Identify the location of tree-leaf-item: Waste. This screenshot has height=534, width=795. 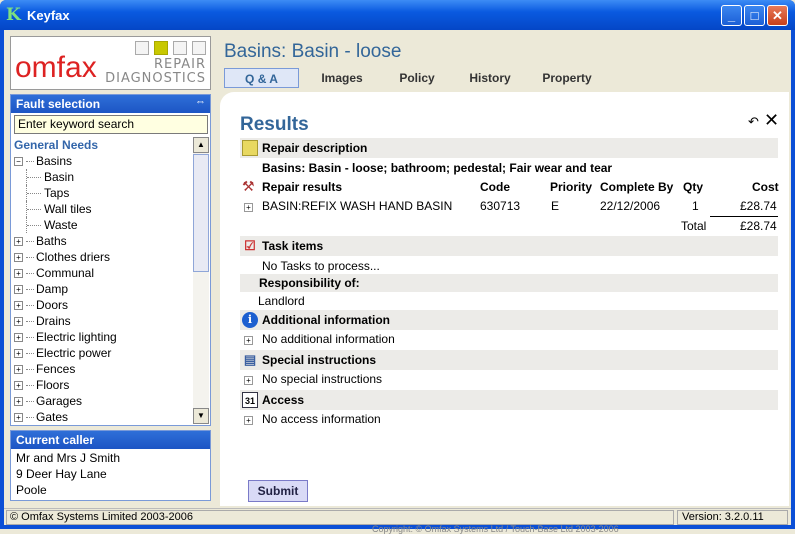
(102, 225).